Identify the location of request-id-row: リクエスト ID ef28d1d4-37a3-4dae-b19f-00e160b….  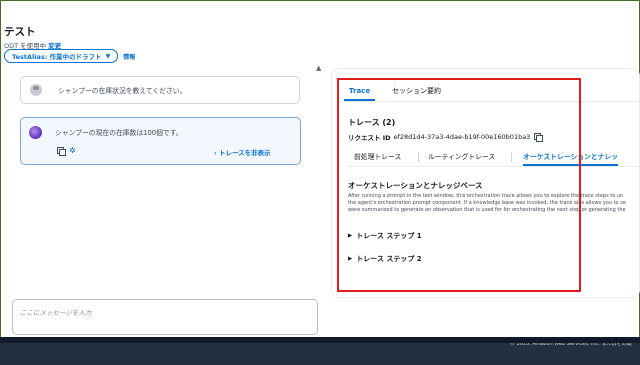
(446, 137).